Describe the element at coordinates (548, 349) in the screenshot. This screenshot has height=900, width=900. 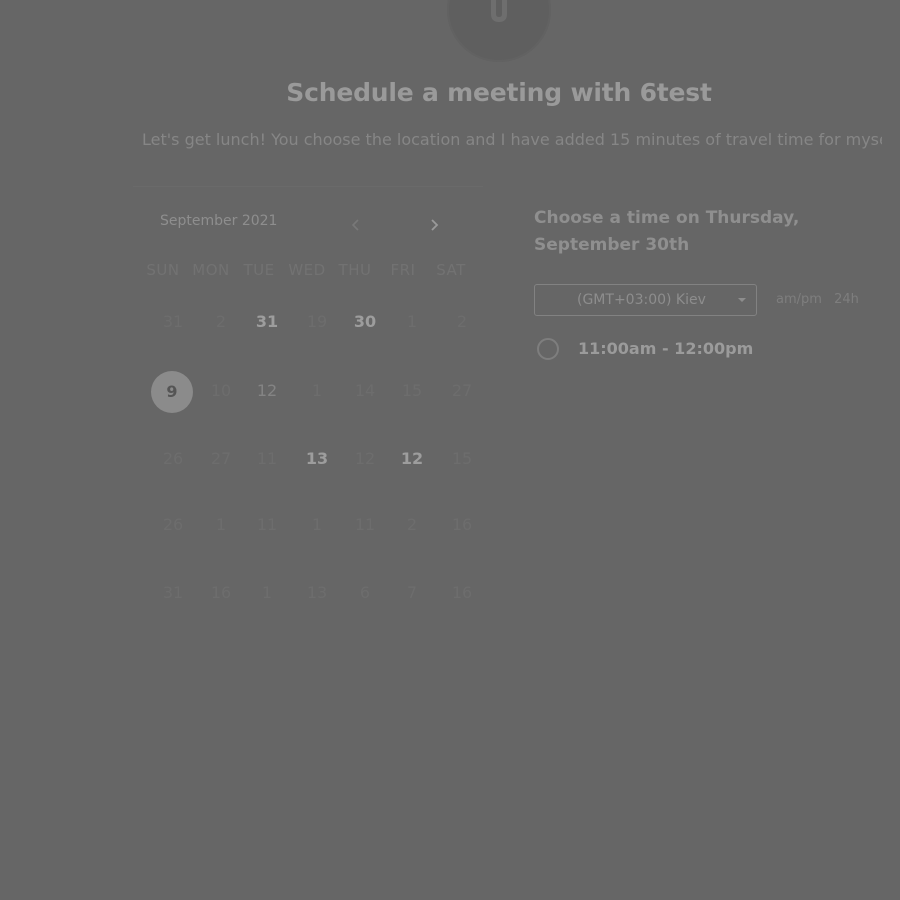
I see `slot-radio-button` at that location.